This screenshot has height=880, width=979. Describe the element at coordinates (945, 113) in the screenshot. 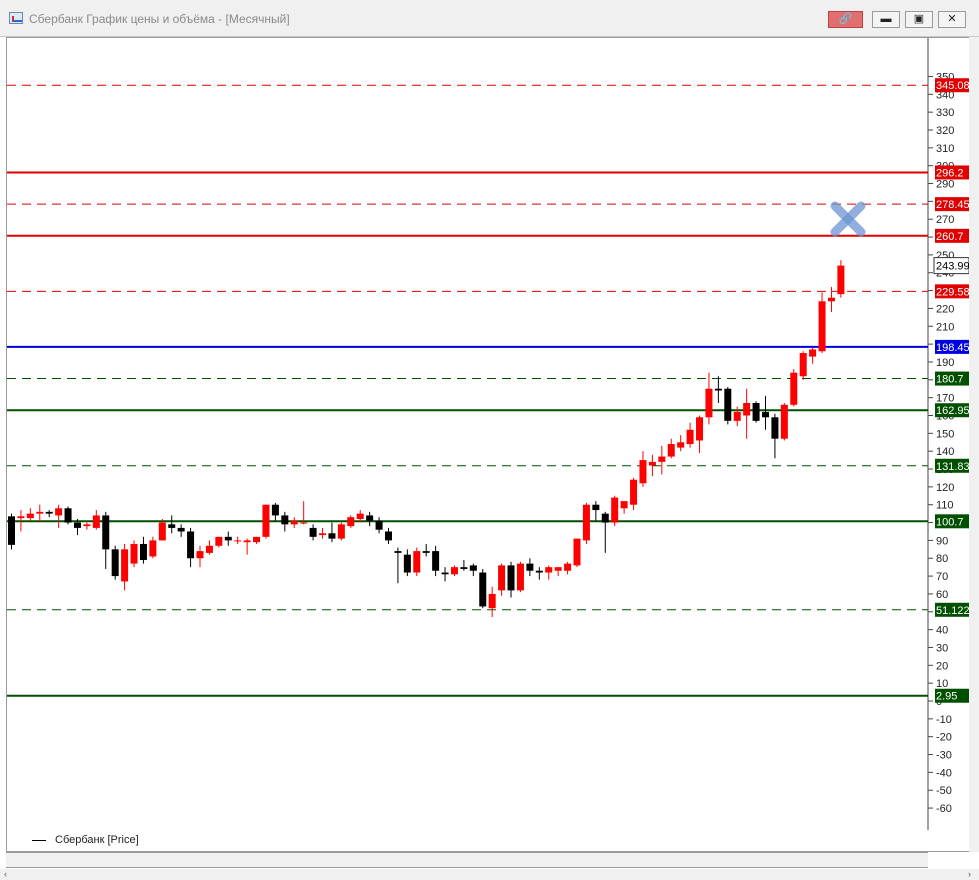

I see `y-tick-label: 330` at that location.